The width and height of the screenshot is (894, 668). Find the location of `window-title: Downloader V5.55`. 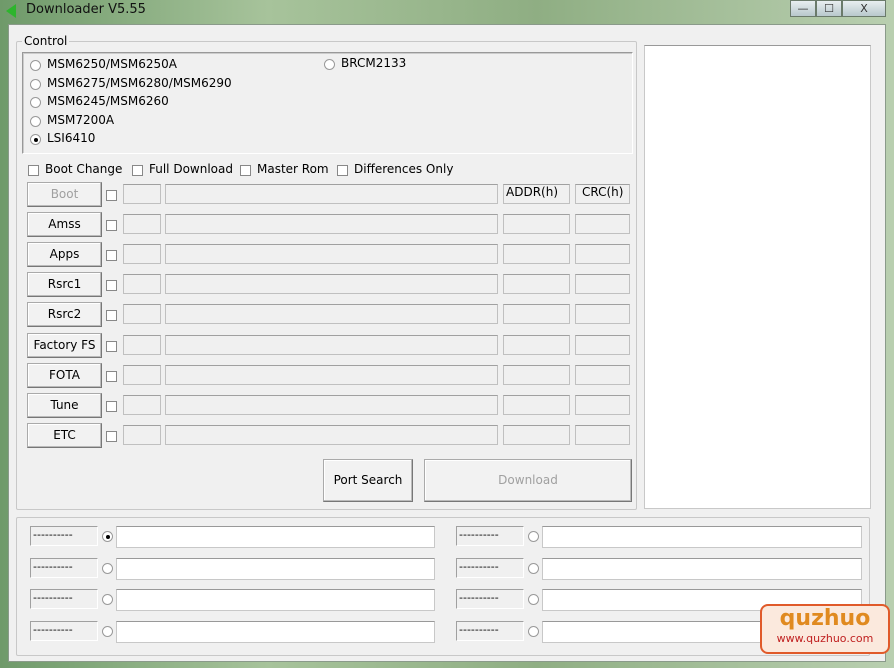

window-title: Downloader V5.55 is located at coordinates (86, 9).